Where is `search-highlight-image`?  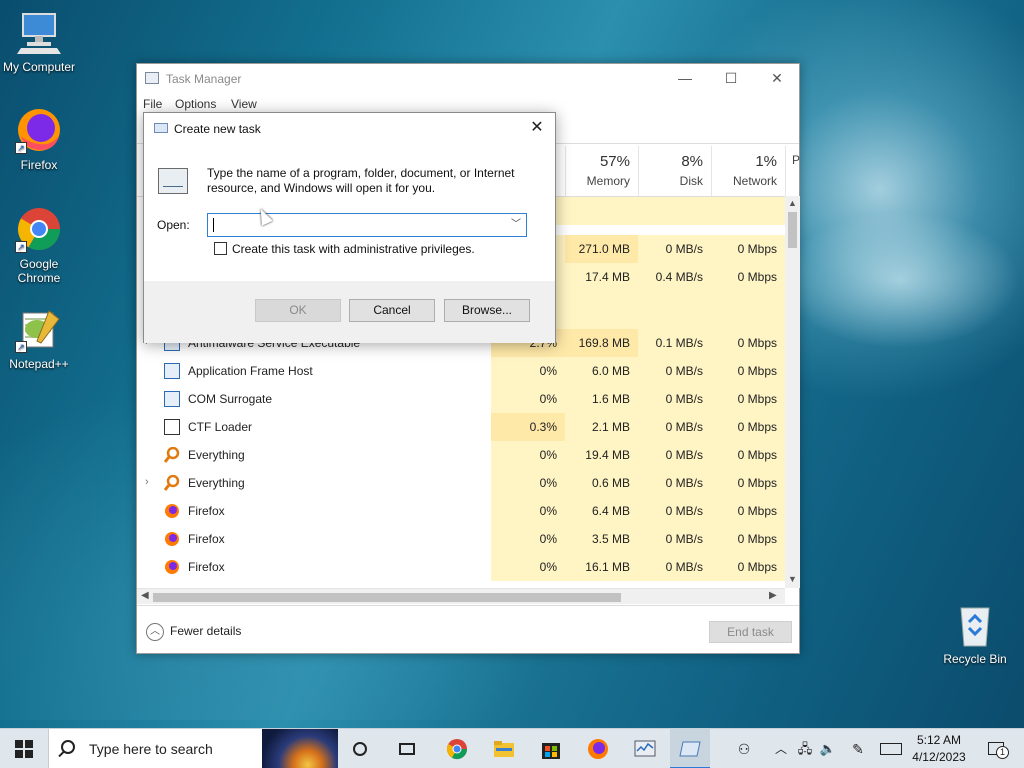
search-highlight-image is located at coordinates (300, 748).